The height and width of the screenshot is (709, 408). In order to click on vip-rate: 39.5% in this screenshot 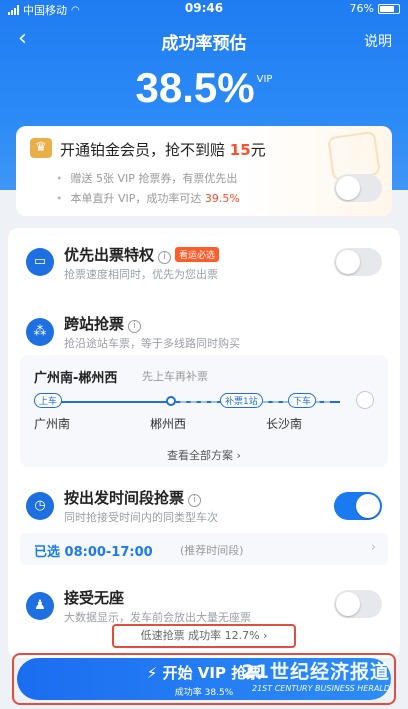, I will do `click(222, 198)`.